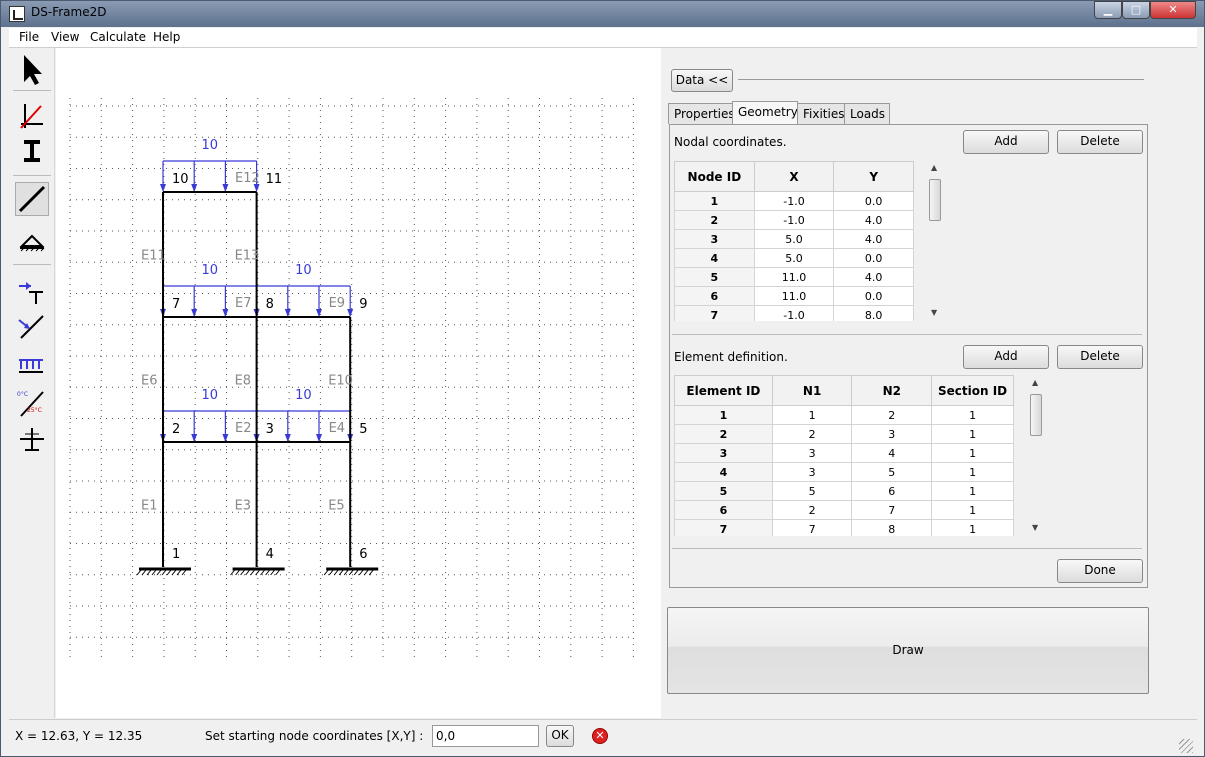 This screenshot has height=757, width=1205. Describe the element at coordinates (1100, 357) in the screenshot. I see `delete-element-button: Delete` at that location.